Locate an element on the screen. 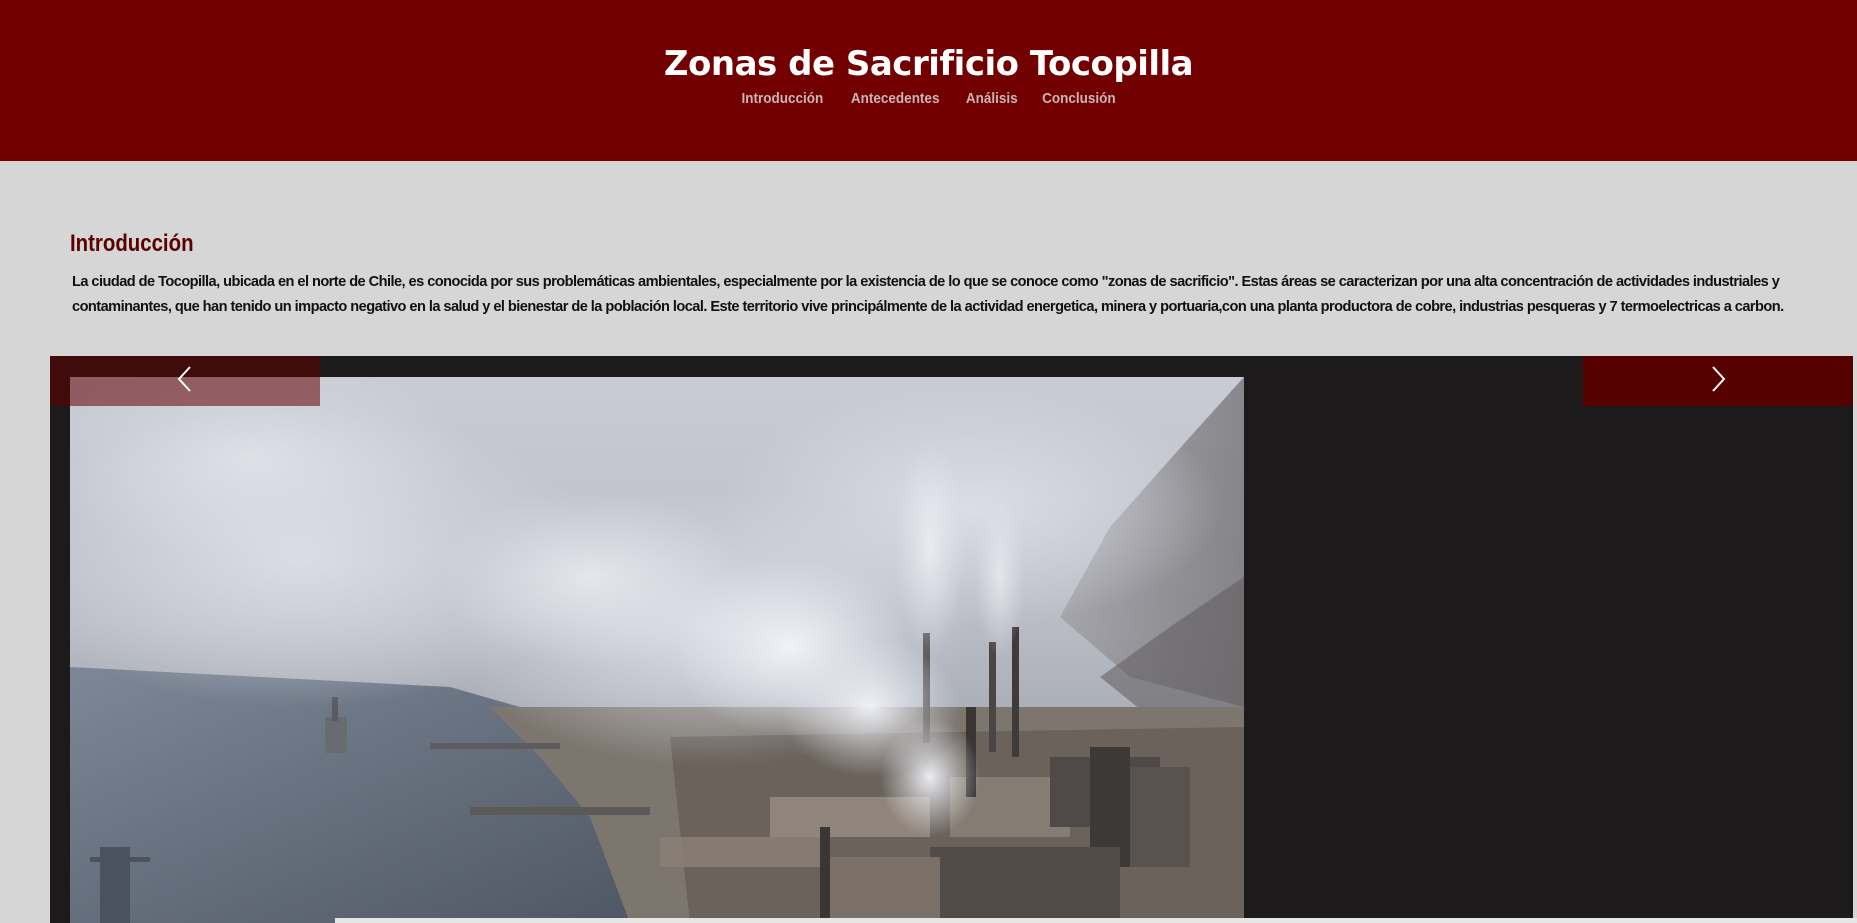  chevron-left-icon is located at coordinates (185, 381).